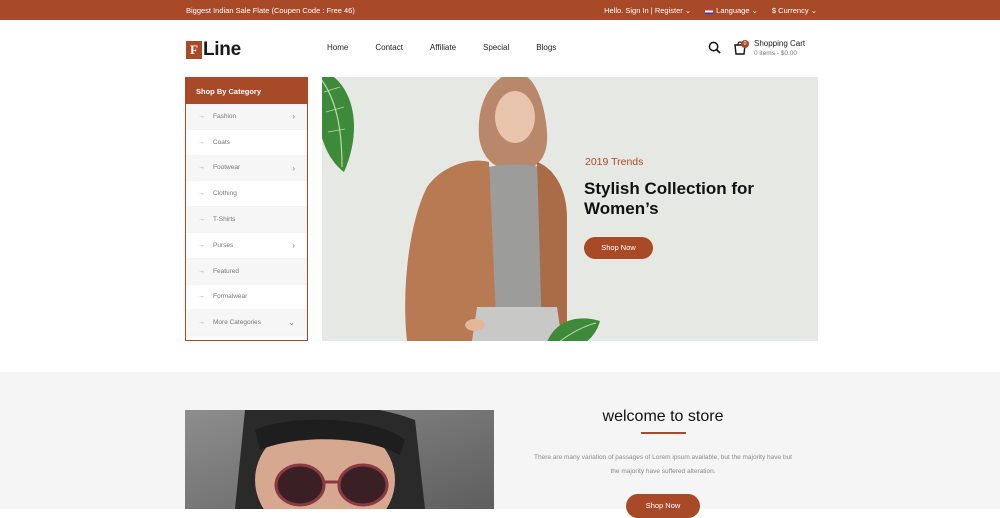 The width and height of the screenshot is (1000, 518). What do you see at coordinates (246, 91) in the screenshot?
I see `category-title: Shop By Category` at bounding box center [246, 91].